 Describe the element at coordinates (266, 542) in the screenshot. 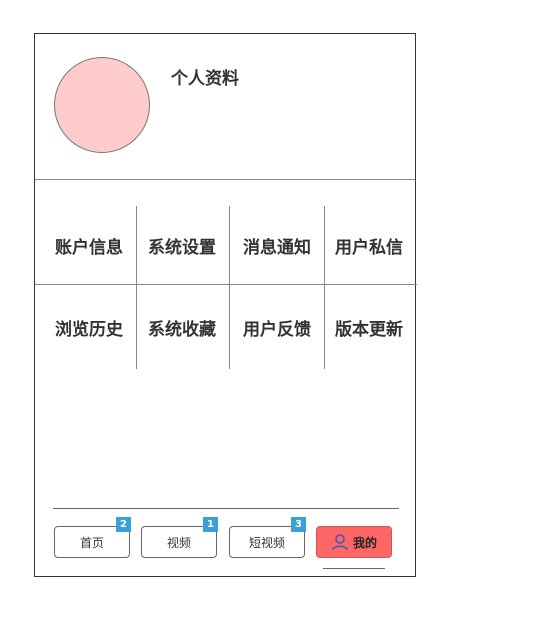

I see `tab-label: 短视频` at that location.